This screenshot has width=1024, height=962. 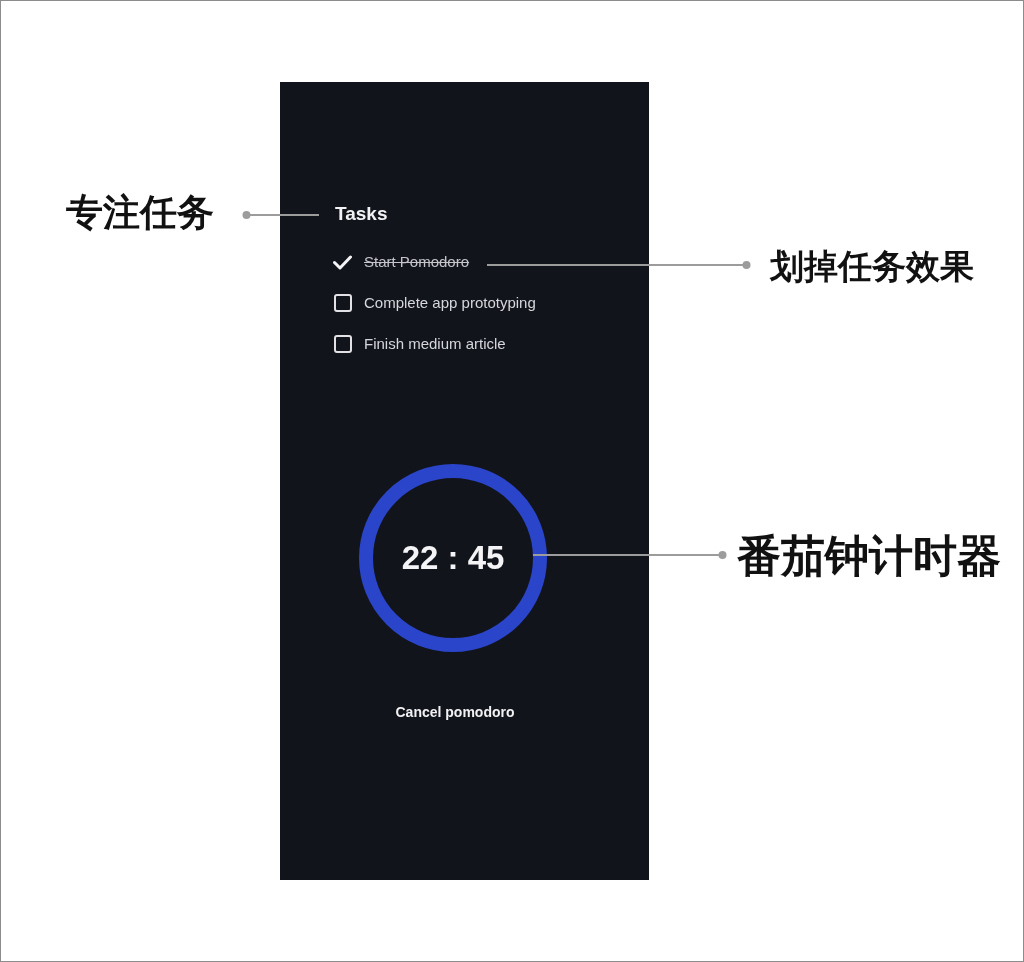 I want to click on annotation-label: 番茄钟计时器, so click(x=869, y=556).